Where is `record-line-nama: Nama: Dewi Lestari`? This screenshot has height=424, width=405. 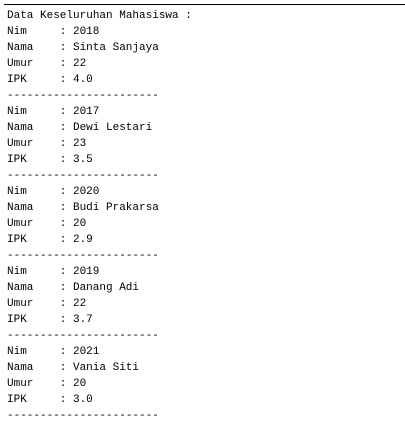 record-line-nama: Nama: Dewi Lestari is located at coordinates (99, 128).